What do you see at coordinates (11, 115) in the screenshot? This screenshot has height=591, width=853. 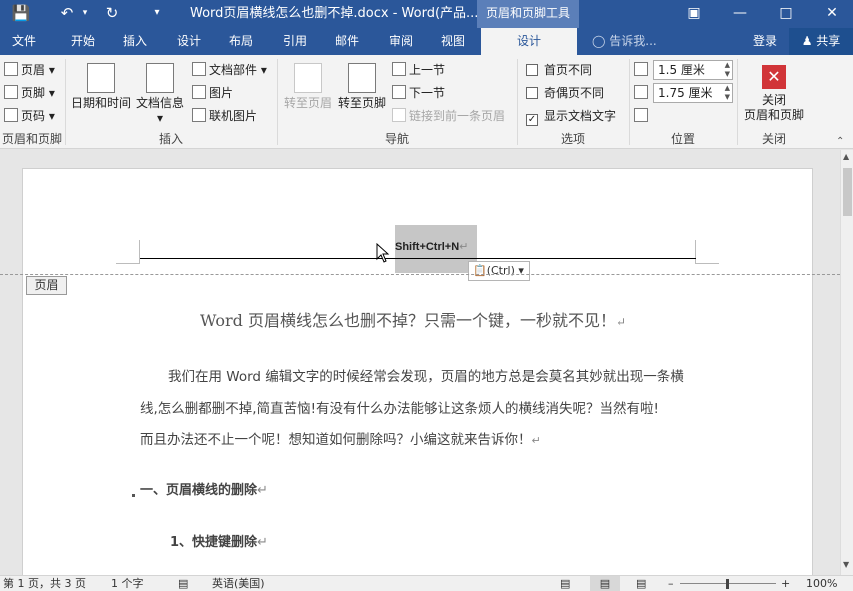 I see `page-number-icon` at bounding box center [11, 115].